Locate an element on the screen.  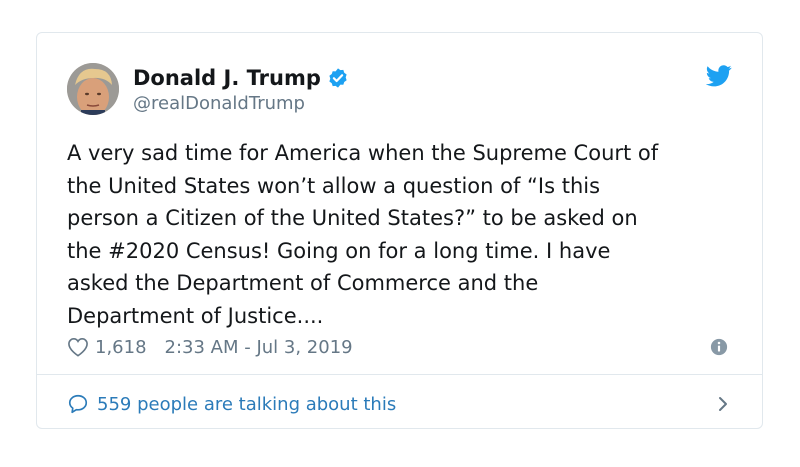
talking-about-link: 559 people are talking about this is located at coordinates (399, 404).